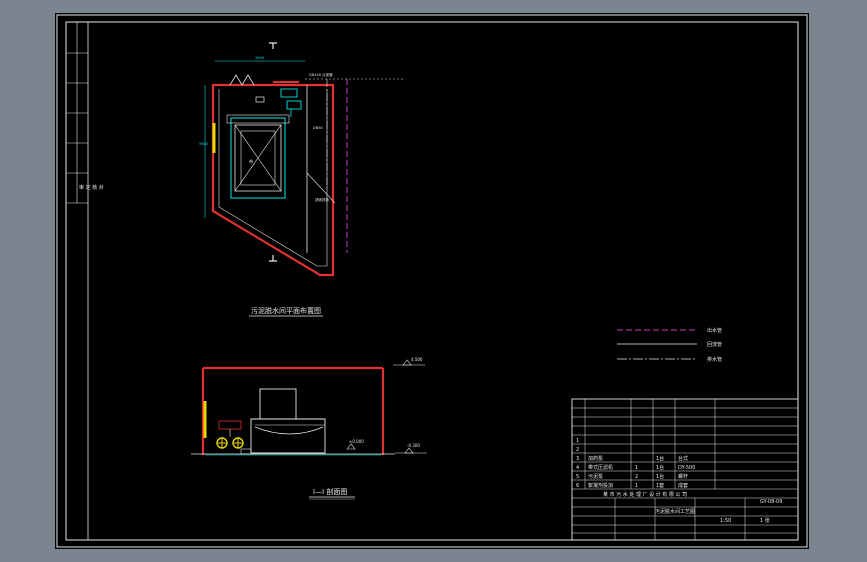 The height and width of the screenshot is (562, 867). What do you see at coordinates (683, 485) in the screenshot?
I see `svg-text: 成套` at bounding box center [683, 485].